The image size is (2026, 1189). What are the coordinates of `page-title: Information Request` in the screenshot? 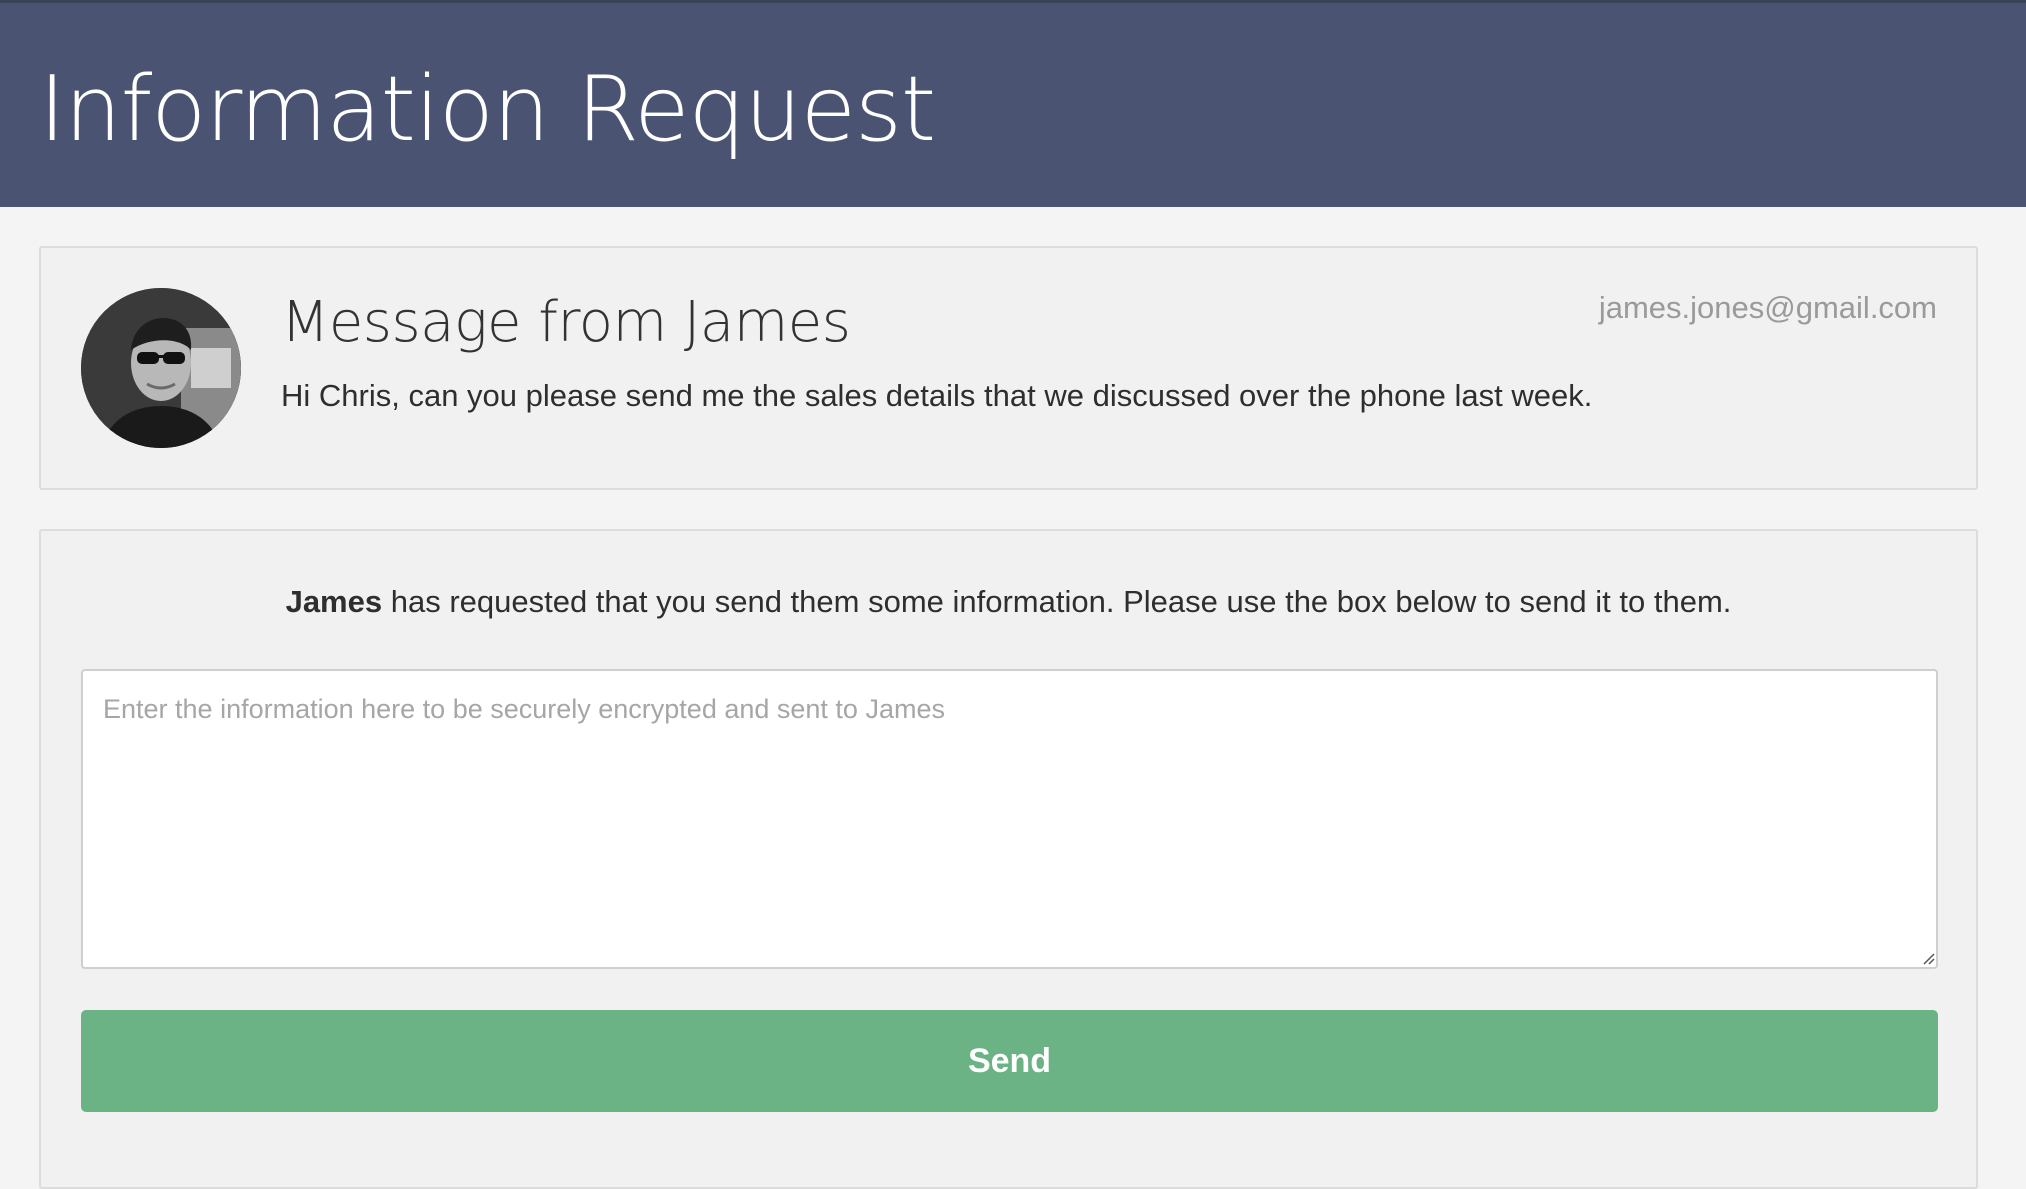 It's located at (487, 109).